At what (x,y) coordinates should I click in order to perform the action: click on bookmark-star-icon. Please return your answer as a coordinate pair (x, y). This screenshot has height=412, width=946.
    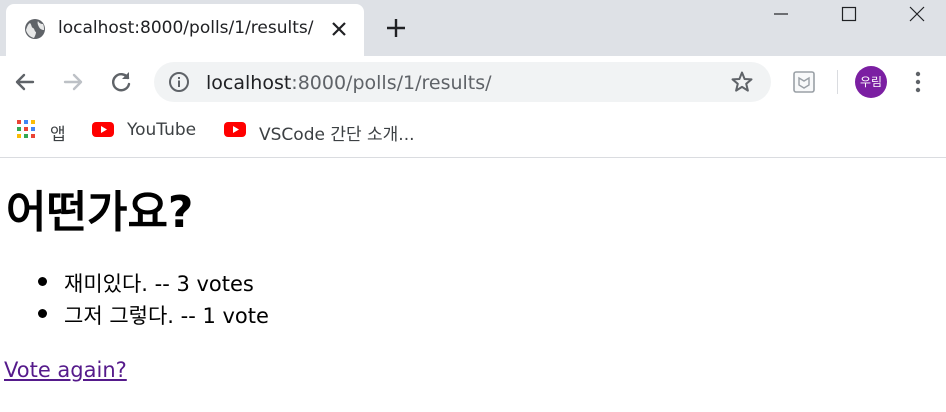
    Looking at the image, I should click on (742, 82).